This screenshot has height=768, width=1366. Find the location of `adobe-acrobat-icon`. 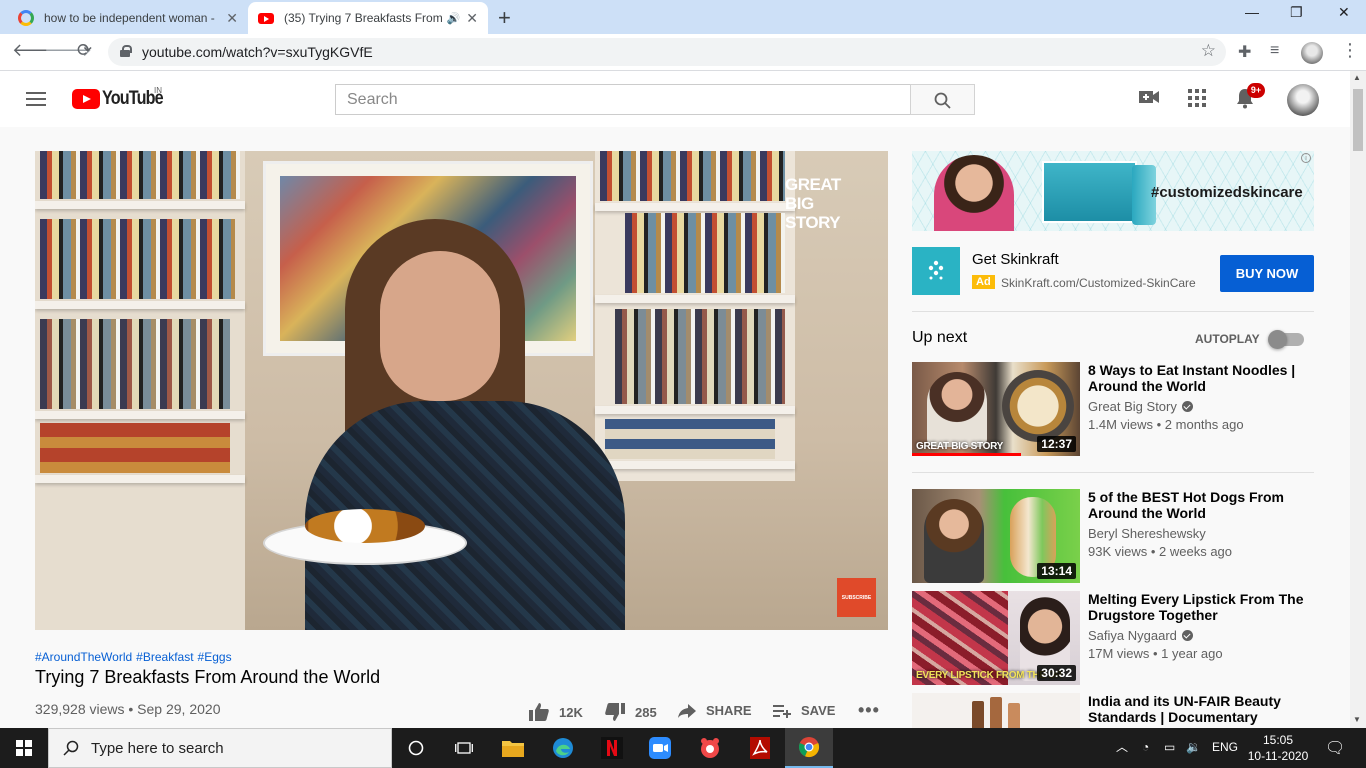

adobe-acrobat-icon is located at coordinates (760, 748).